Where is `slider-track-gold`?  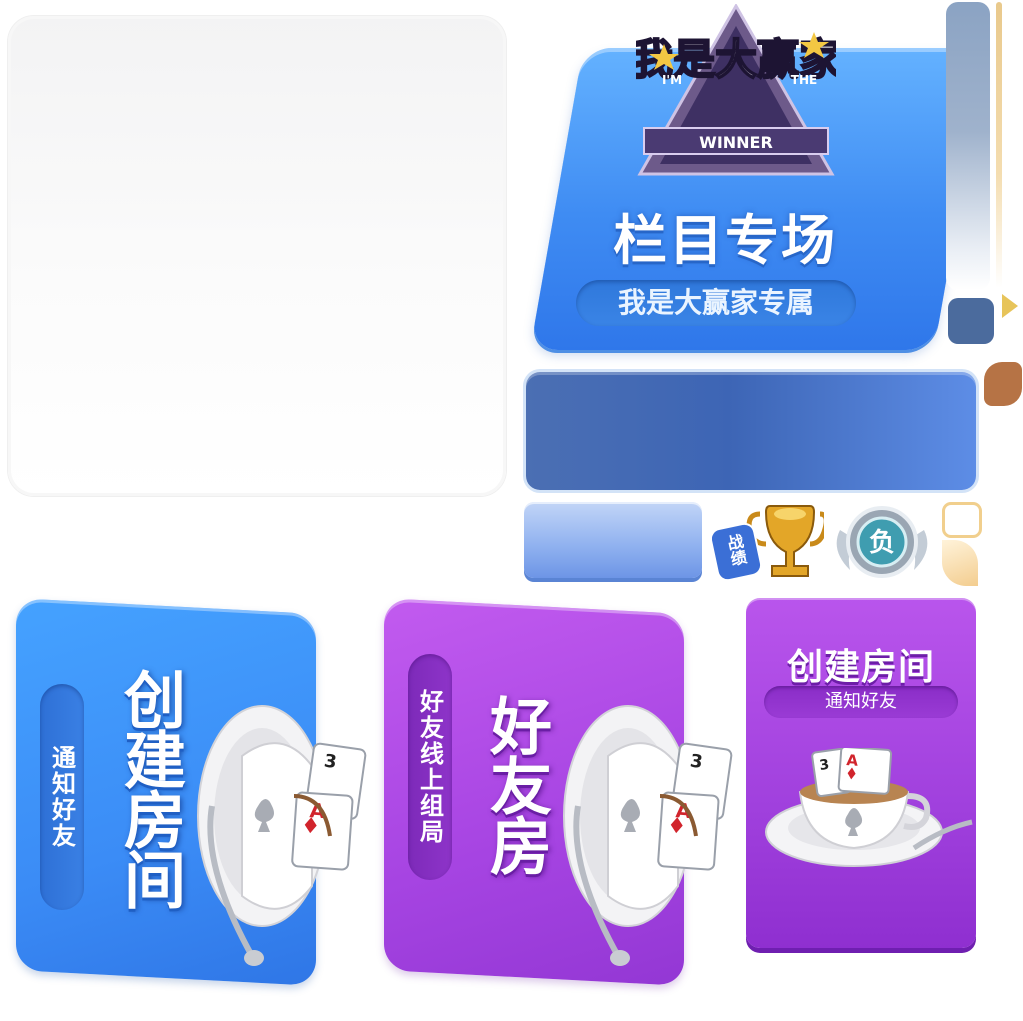 slider-track-gold is located at coordinates (999, 145).